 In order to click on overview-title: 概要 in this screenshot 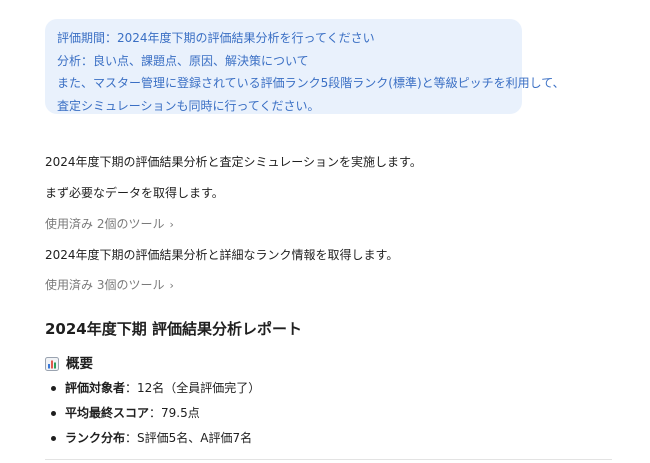, I will do `click(79, 364)`.